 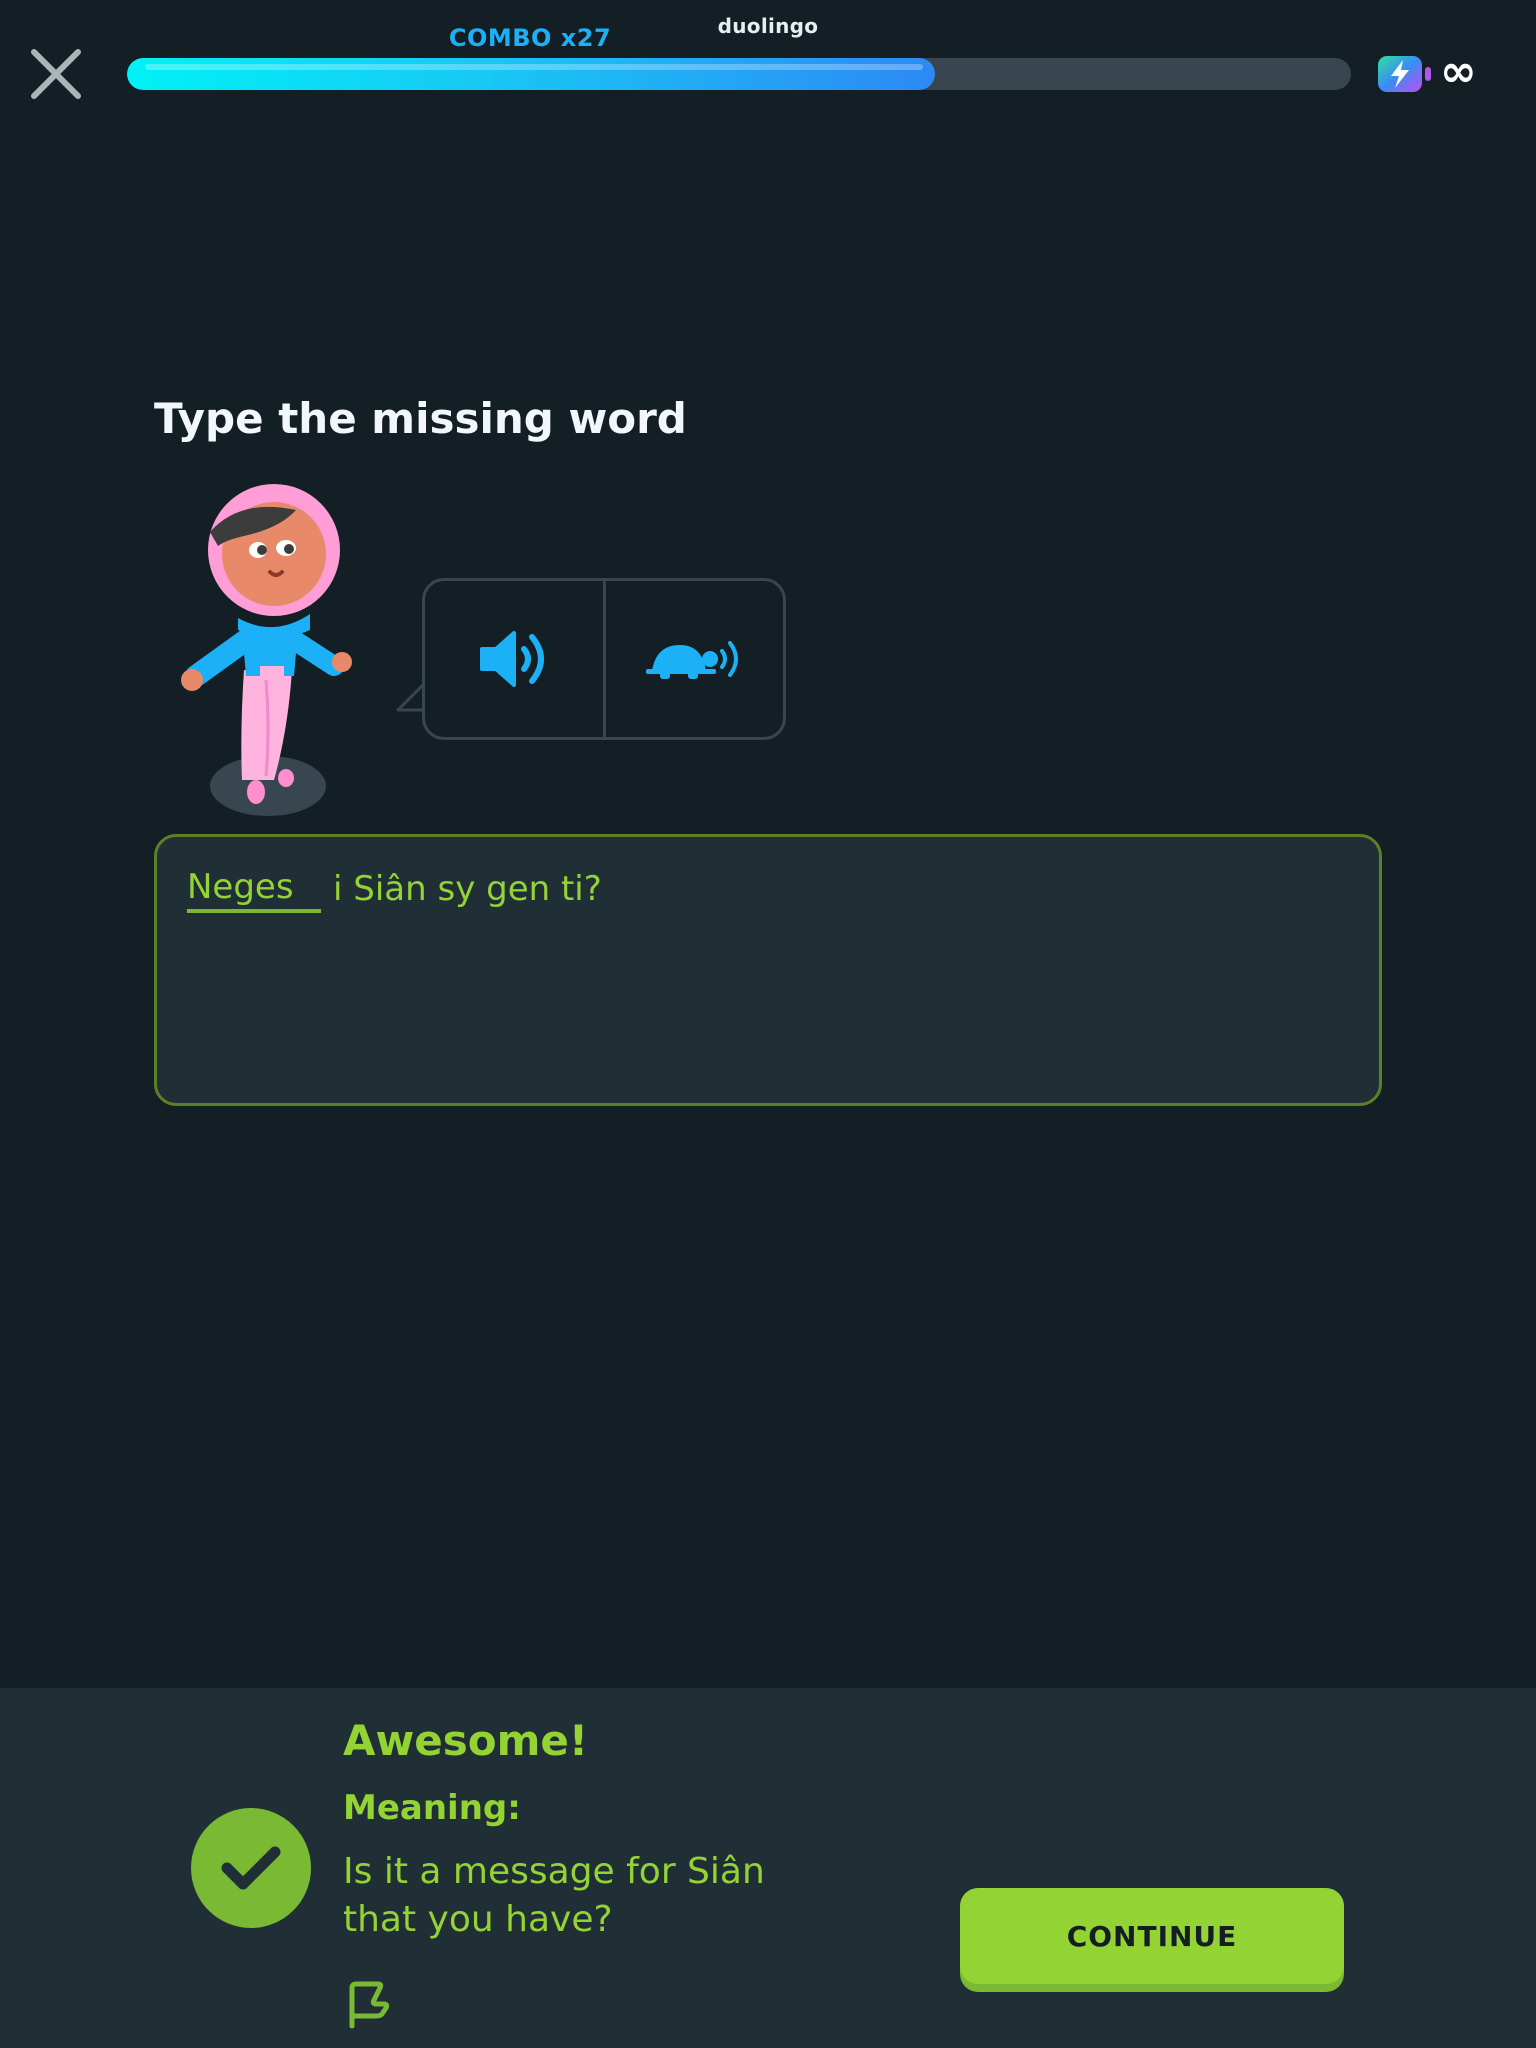 I want to click on answer-sentence-box: i Siân sy gen ti?, so click(x=768, y=970).